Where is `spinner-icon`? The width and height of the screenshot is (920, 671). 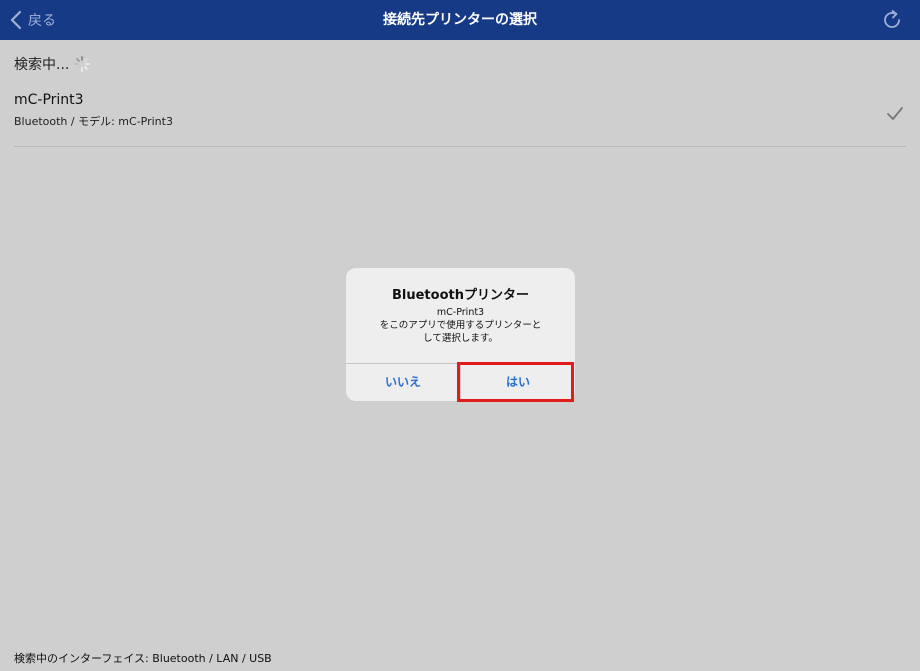 spinner-icon is located at coordinates (82, 64).